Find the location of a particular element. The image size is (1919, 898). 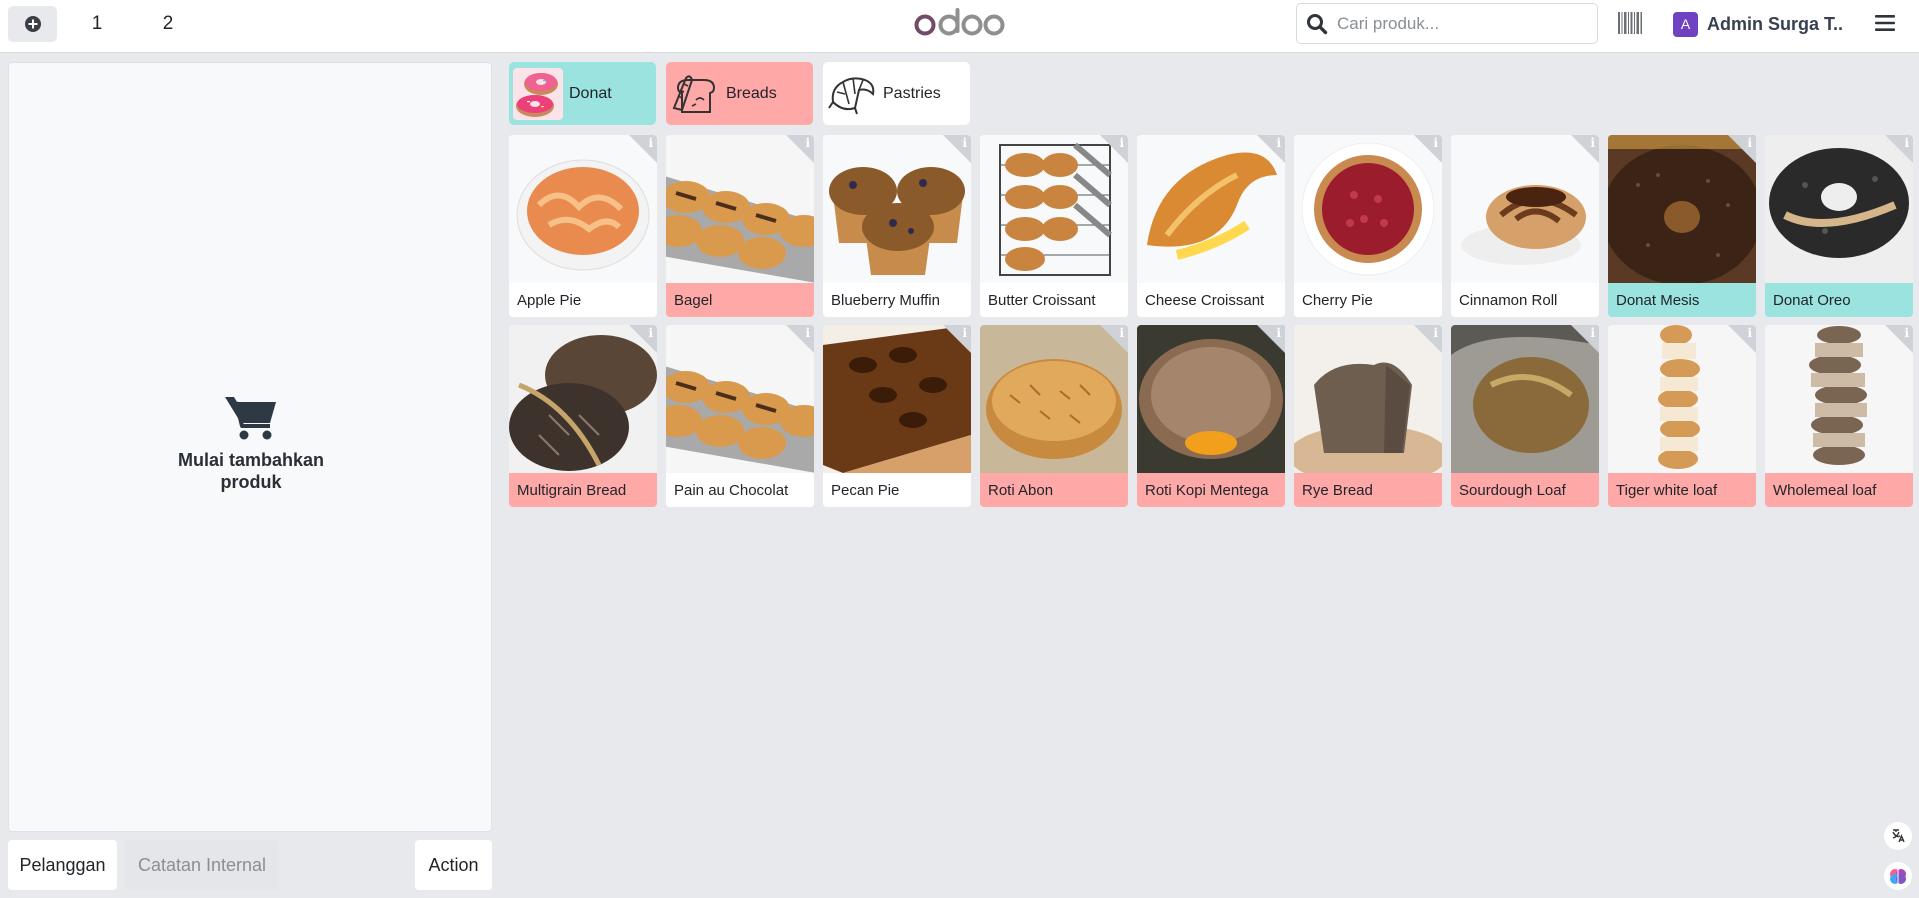

hamburger-menu-icon is located at coordinates (1885, 23).